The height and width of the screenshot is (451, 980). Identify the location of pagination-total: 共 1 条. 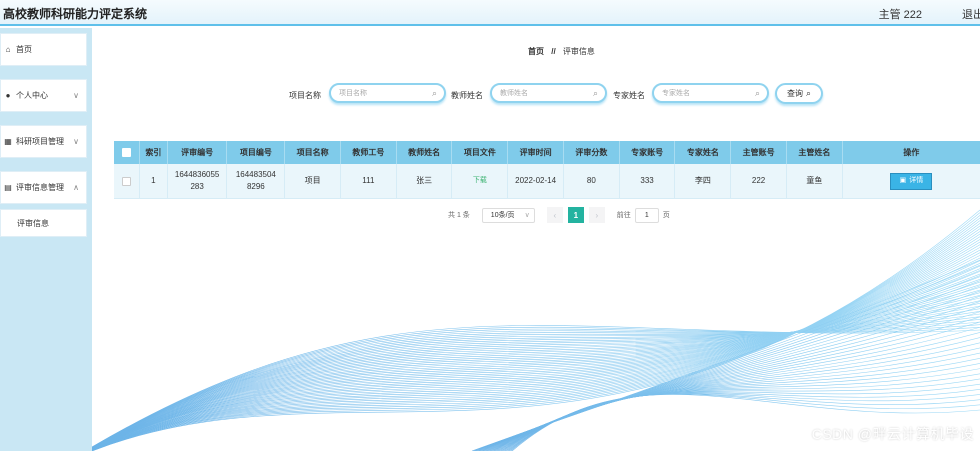
(459, 215).